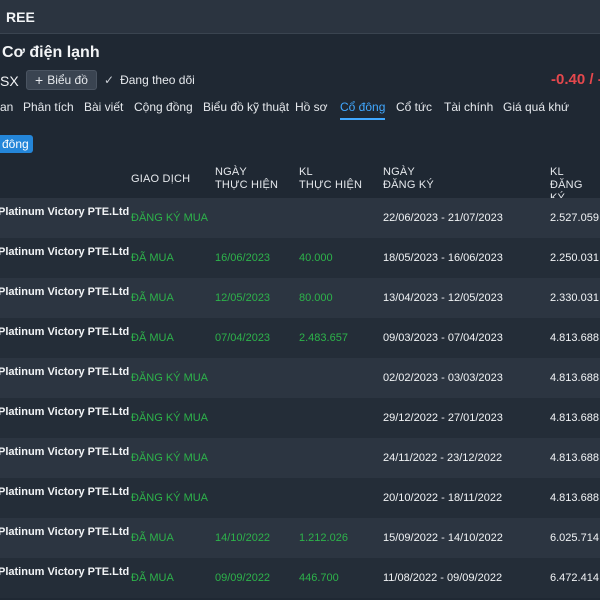  What do you see at coordinates (103, 107) in the screenshot?
I see `tab-articles: Bài viết` at bounding box center [103, 107].